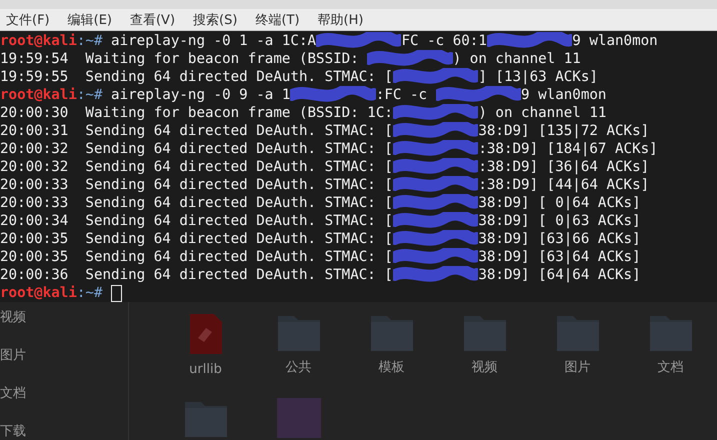  What do you see at coordinates (180, 59) in the screenshot?
I see `terminal-text: 19:59:54 Waiting for beacon frame (BSSID:` at bounding box center [180, 59].